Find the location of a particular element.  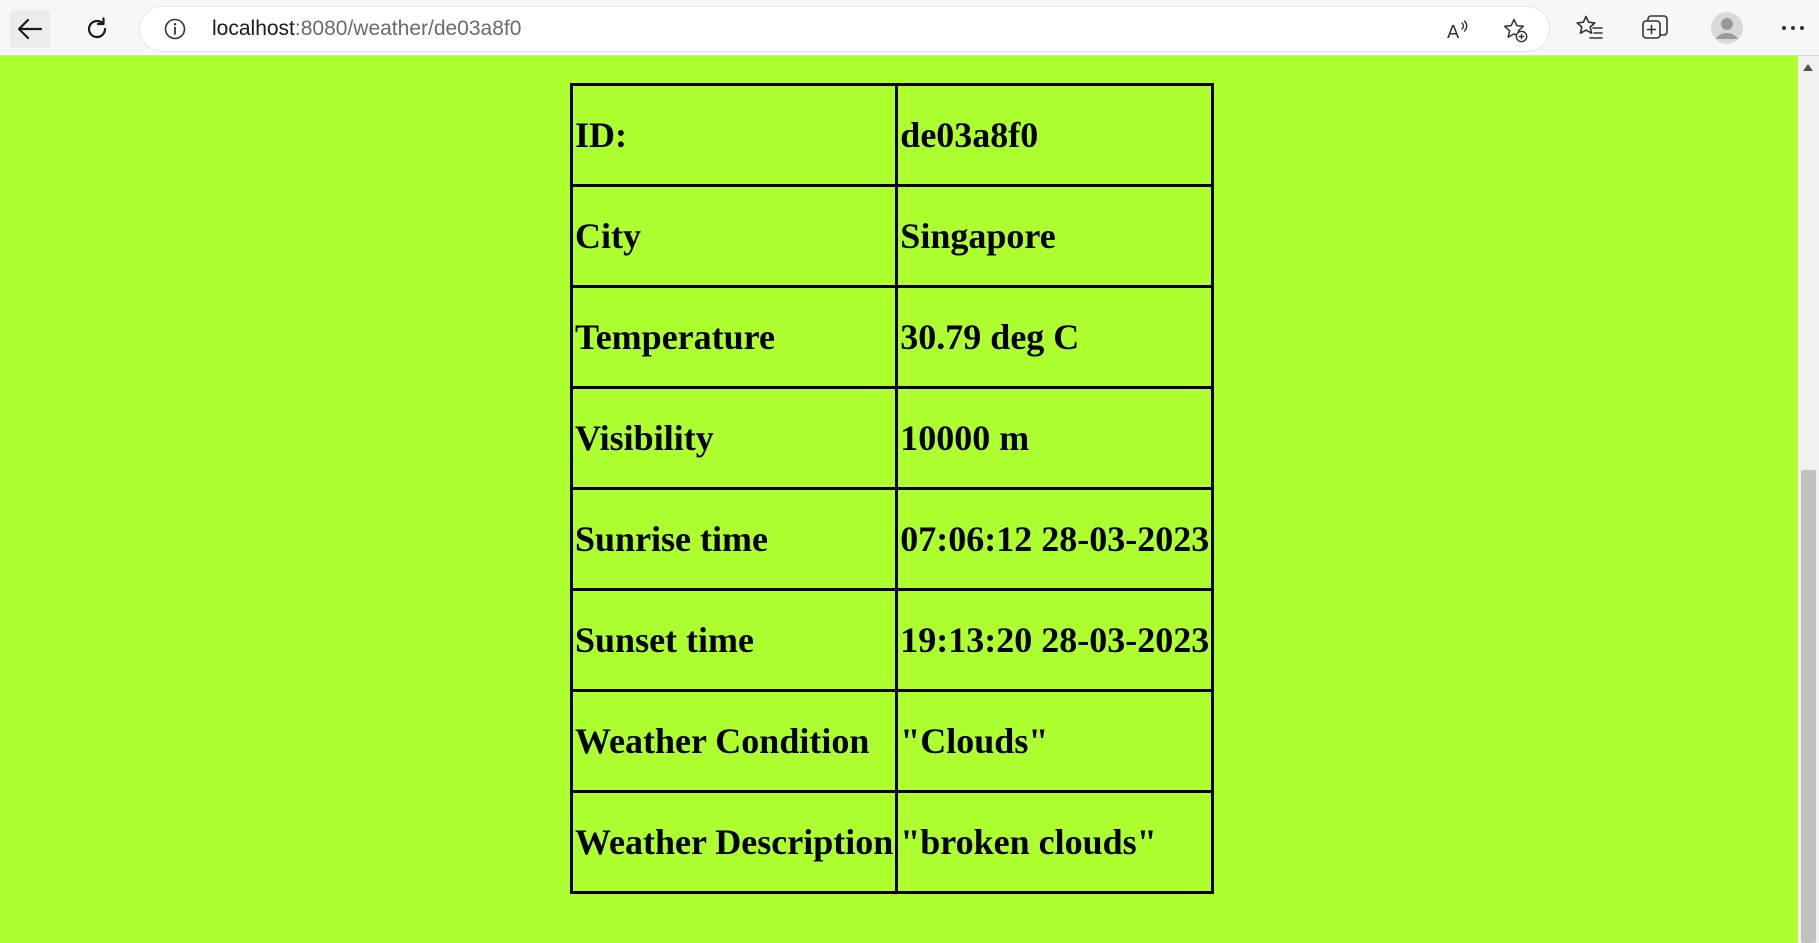

address-bar: localhost:8080/weather/de03a8f0 A is located at coordinates (844, 29).